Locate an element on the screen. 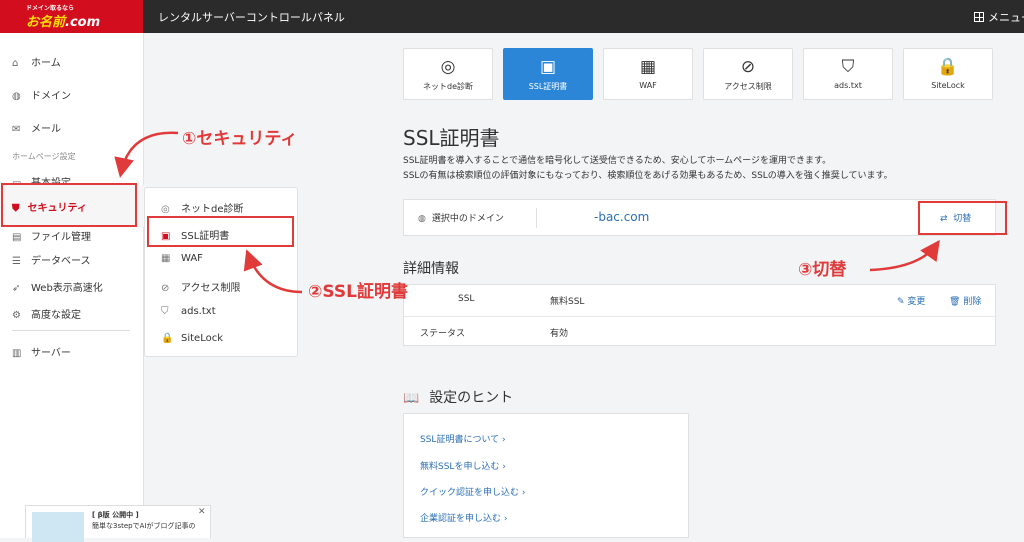 The width and height of the screenshot is (1024, 542). close-icon: ✕ is located at coordinates (202, 512).